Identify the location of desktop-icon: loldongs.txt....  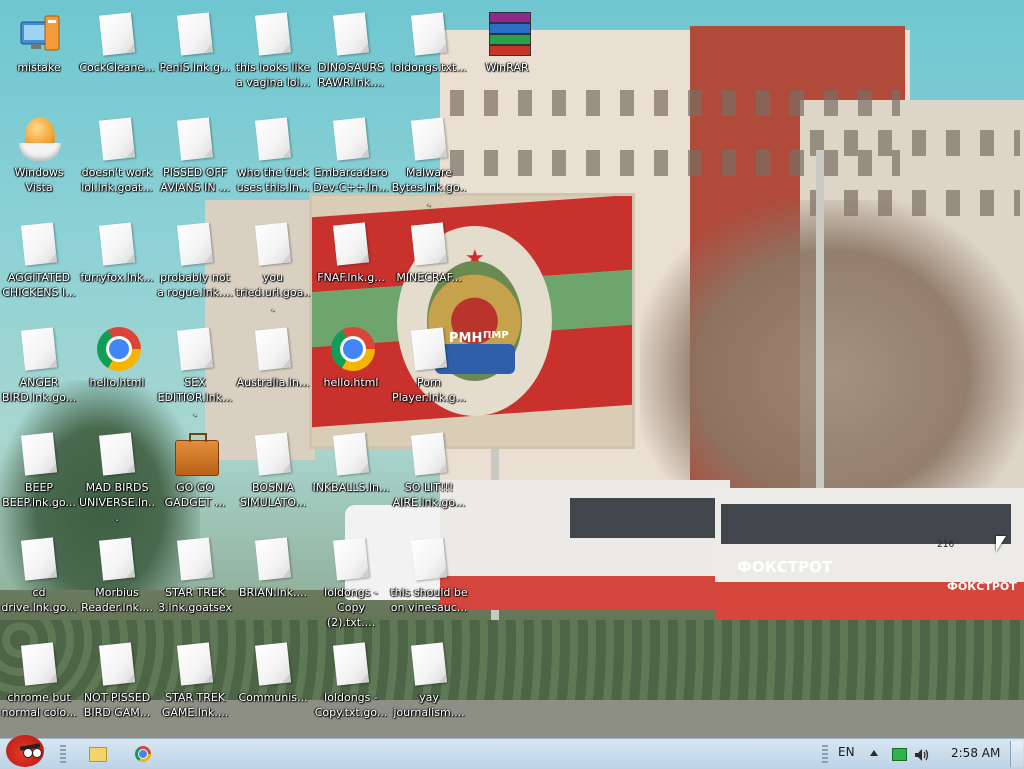
(429, 54).